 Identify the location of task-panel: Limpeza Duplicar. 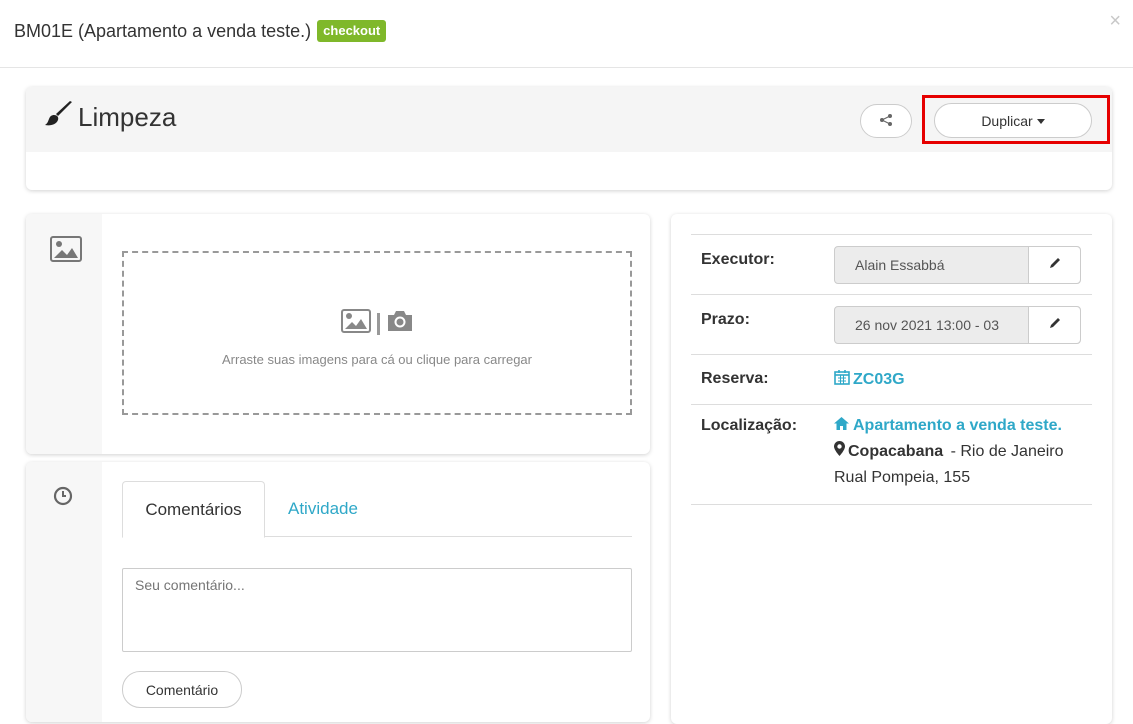
(569, 138).